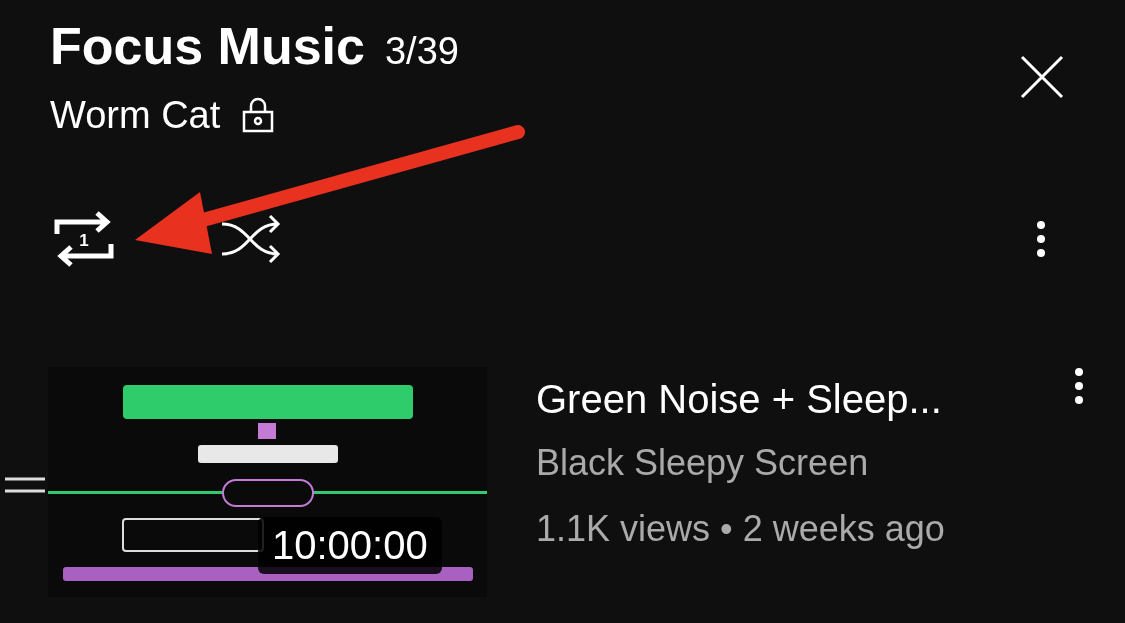 The width and height of the screenshot is (1125, 623). What do you see at coordinates (741, 529) in the screenshot?
I see `video-meta: 1.1K views • 2 weeks ago` at bounding box center [741, 529].